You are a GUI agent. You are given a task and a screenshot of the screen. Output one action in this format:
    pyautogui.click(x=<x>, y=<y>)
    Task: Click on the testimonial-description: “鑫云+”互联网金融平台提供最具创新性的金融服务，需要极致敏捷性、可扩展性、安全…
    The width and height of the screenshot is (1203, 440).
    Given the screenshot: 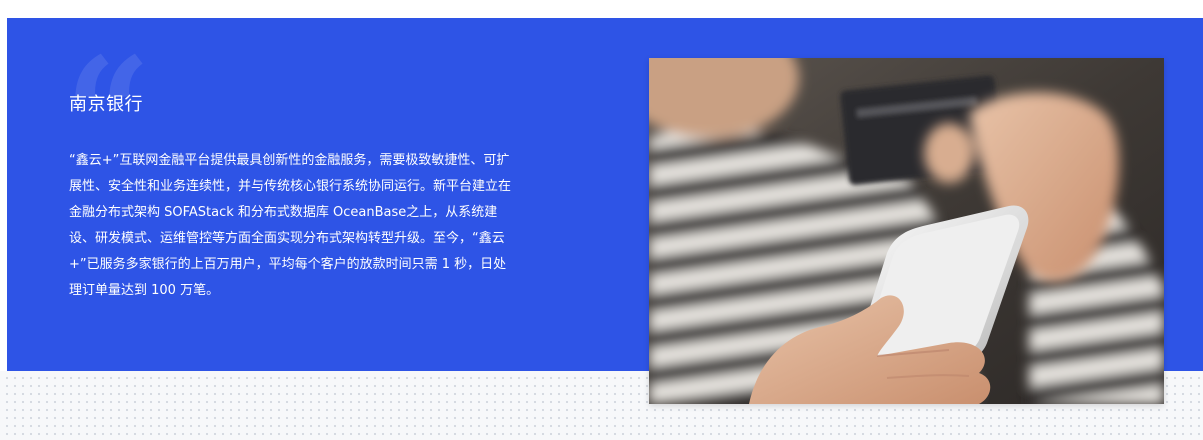 What is the action you would take?
    pyautogui.click(x=290, y=225)
    